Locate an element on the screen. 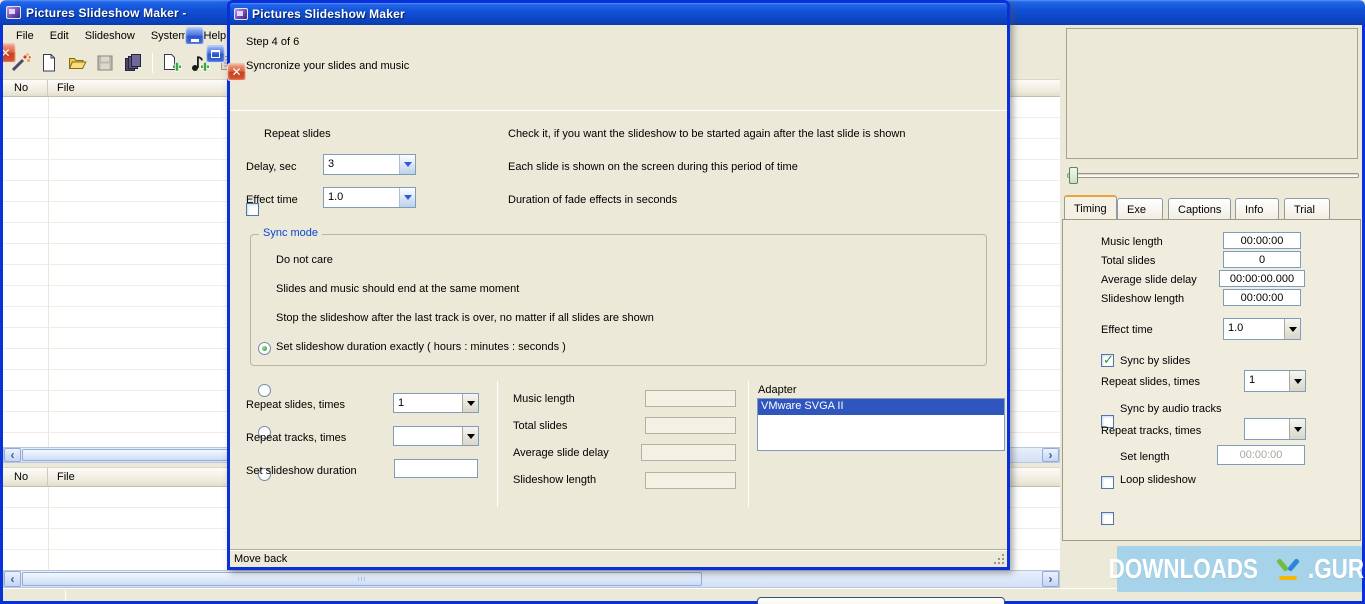 This screenshot has height=604, width=1365. menu-edit: Edit is located at coordinates (59, 36).